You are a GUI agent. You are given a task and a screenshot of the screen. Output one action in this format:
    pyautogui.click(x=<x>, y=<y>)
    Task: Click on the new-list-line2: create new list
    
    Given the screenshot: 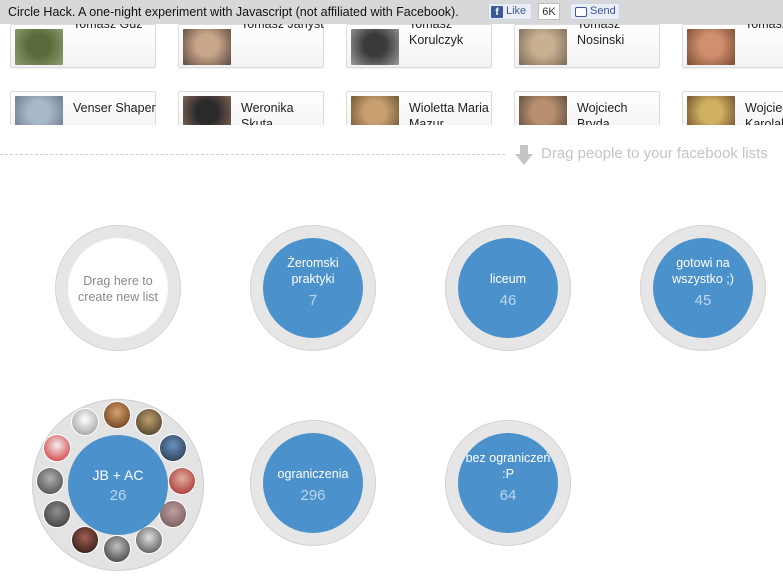 What is the action you would take?
    pyautogui.click(x=118, y=297)
    